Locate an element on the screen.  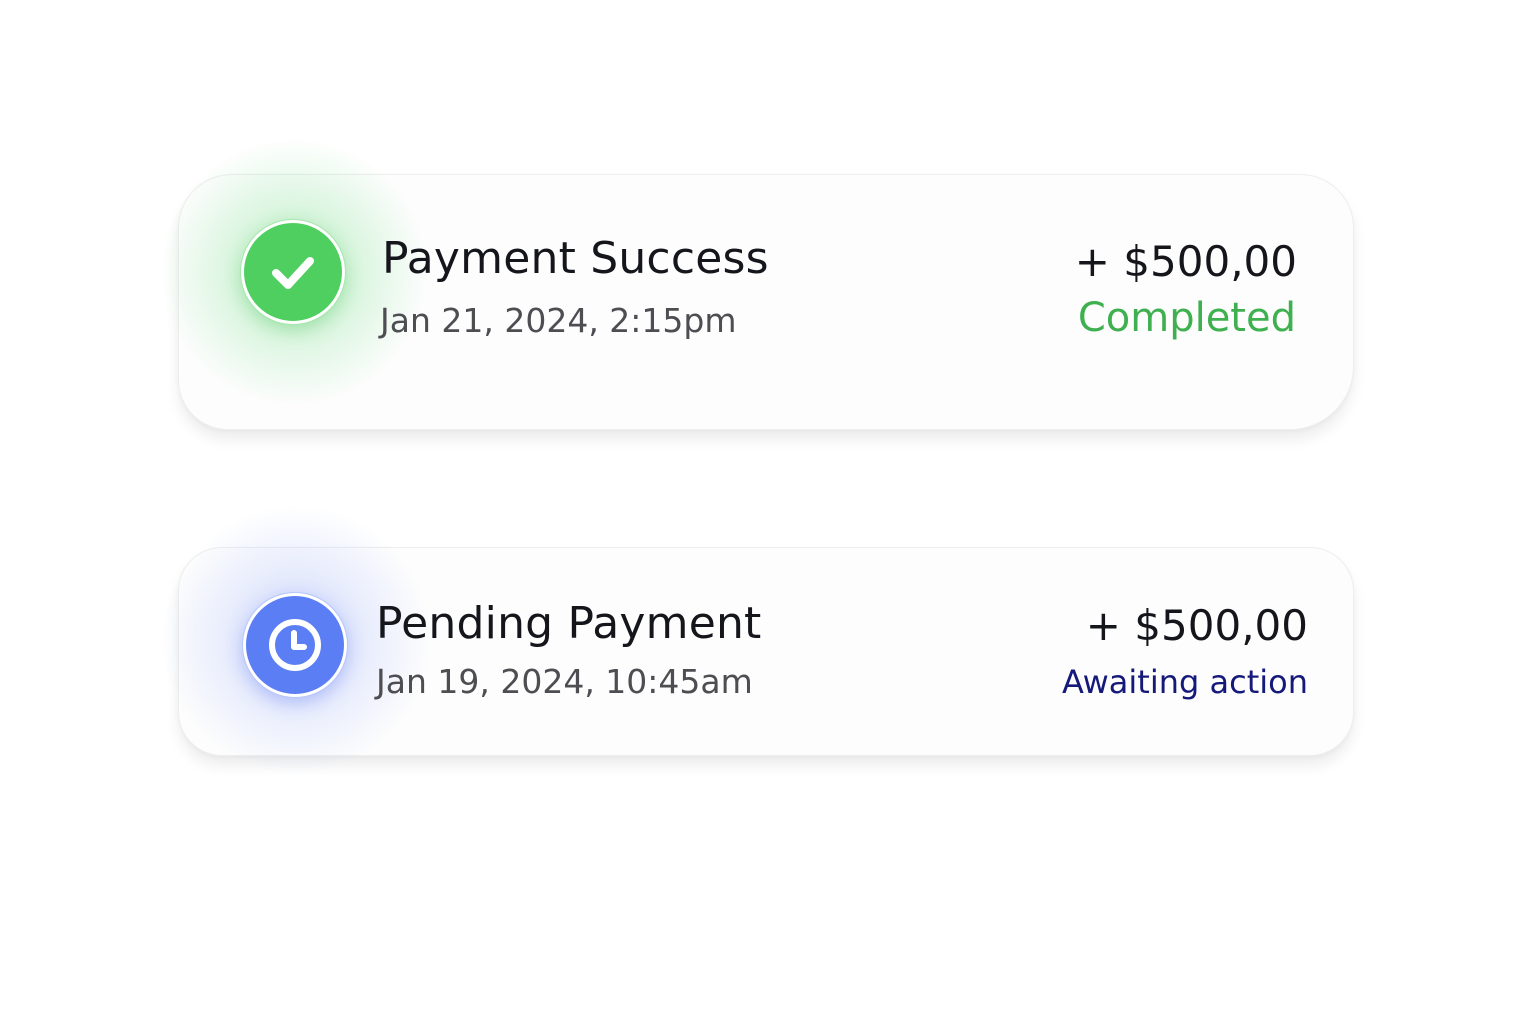
transaction-datetime: Jan 19, 2024, 10:45am is located at coordinates (564, 681).